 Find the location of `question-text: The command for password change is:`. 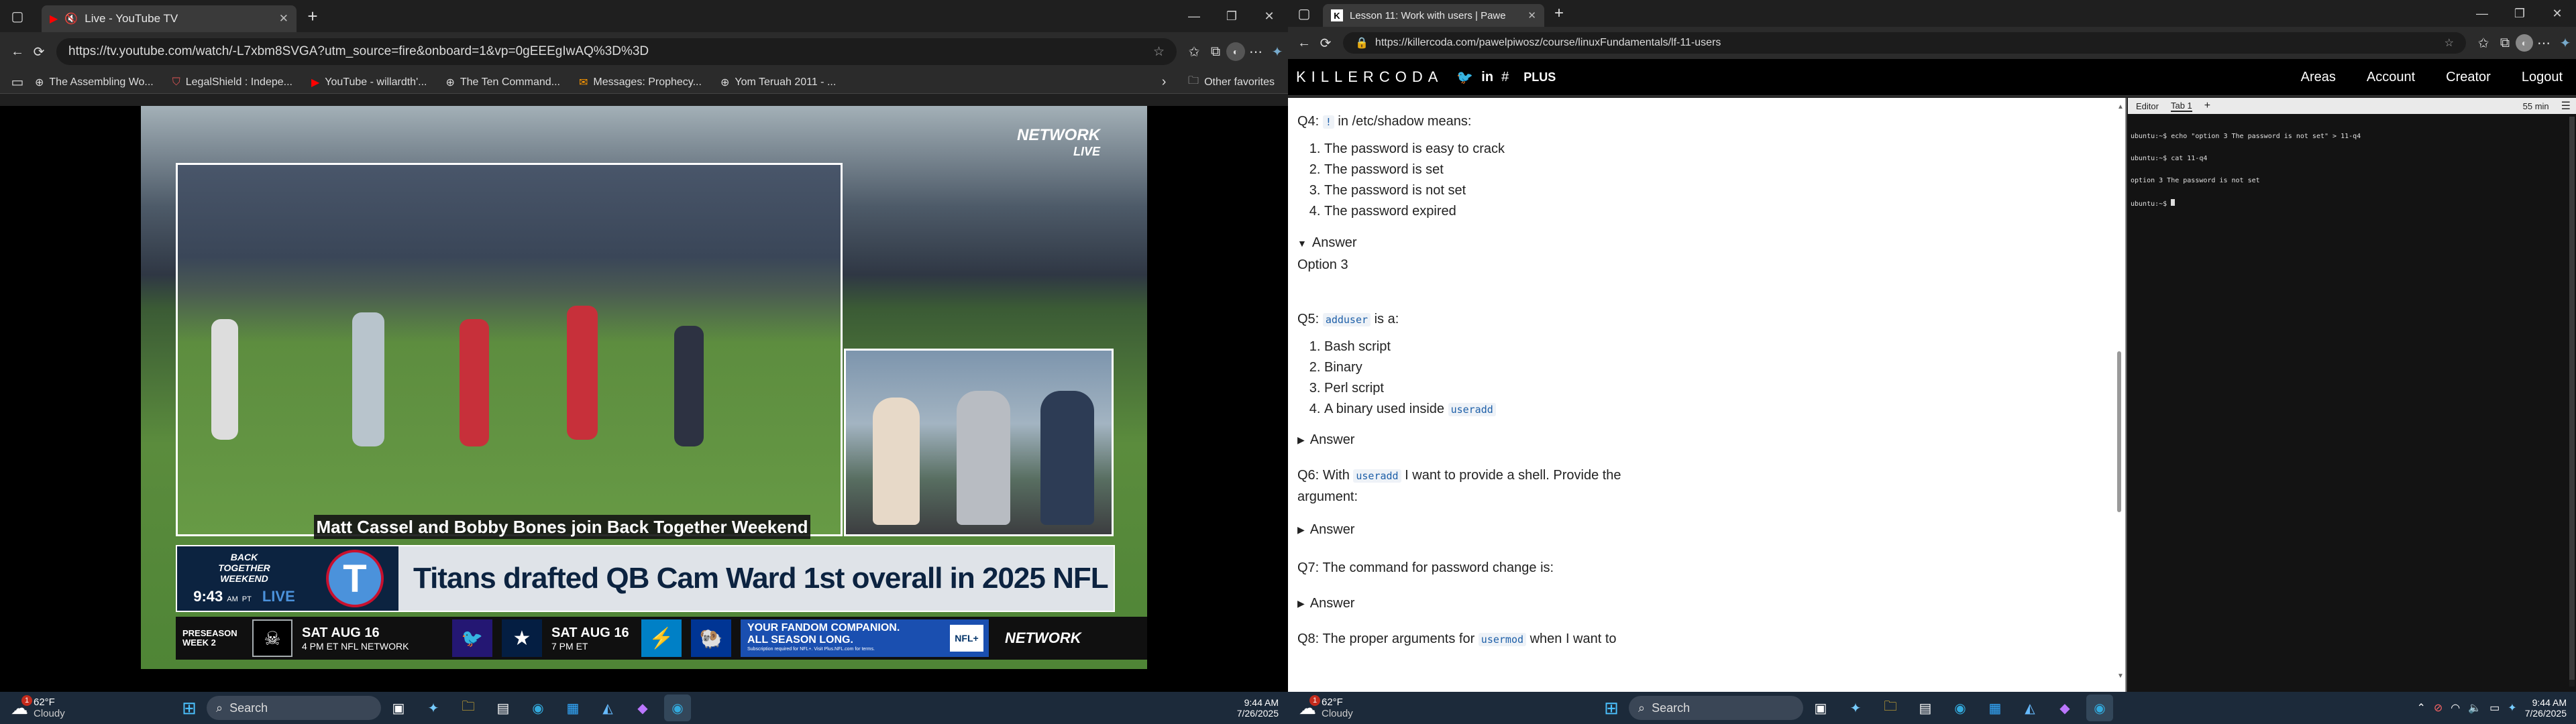

question-text: The command for password change is: is located at coordinates (1438, 567).